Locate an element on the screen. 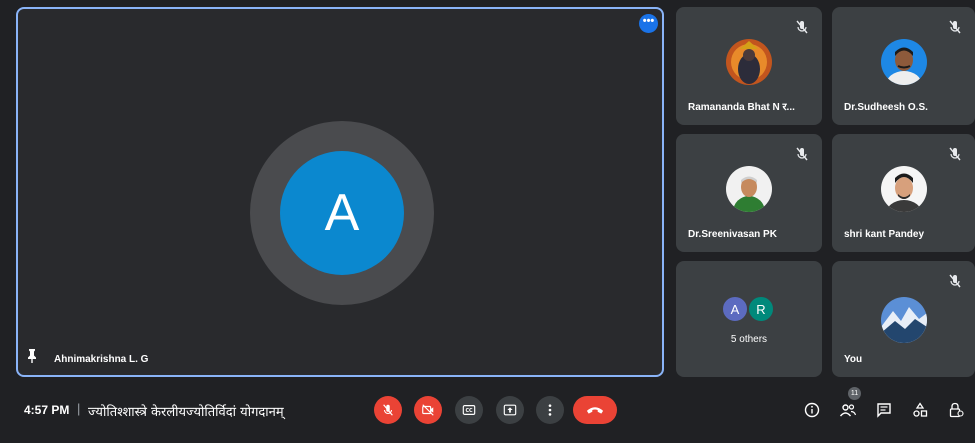 Image resolution: width=975 pixels, height=443 pixels. leave-call-button is located at coordinates (595, 410).